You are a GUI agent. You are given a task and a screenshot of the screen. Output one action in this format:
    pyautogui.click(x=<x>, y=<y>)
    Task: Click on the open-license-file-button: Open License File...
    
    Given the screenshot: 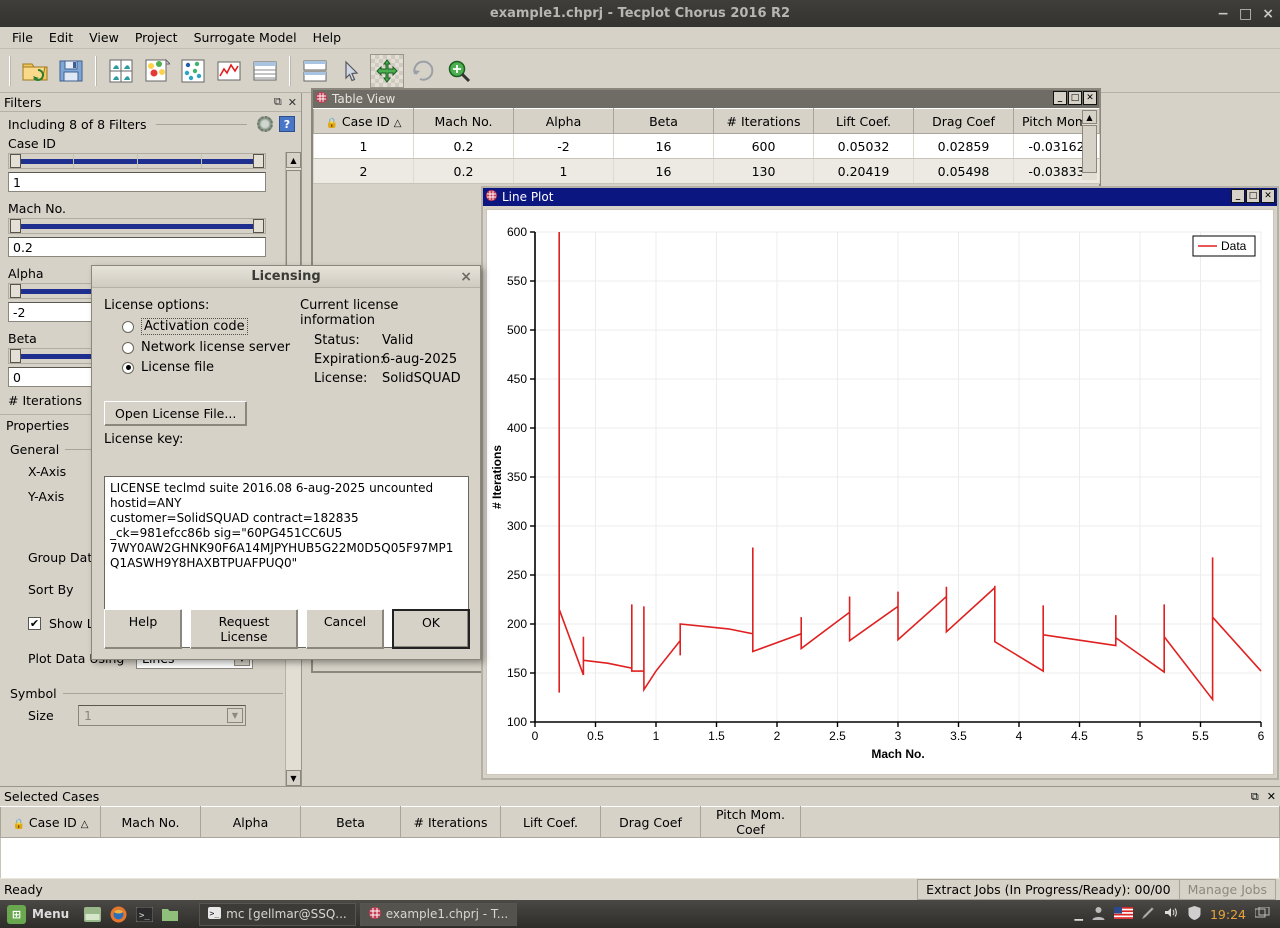 What is the action you would take?
    pyautogui.click(x=176, y=413)
    